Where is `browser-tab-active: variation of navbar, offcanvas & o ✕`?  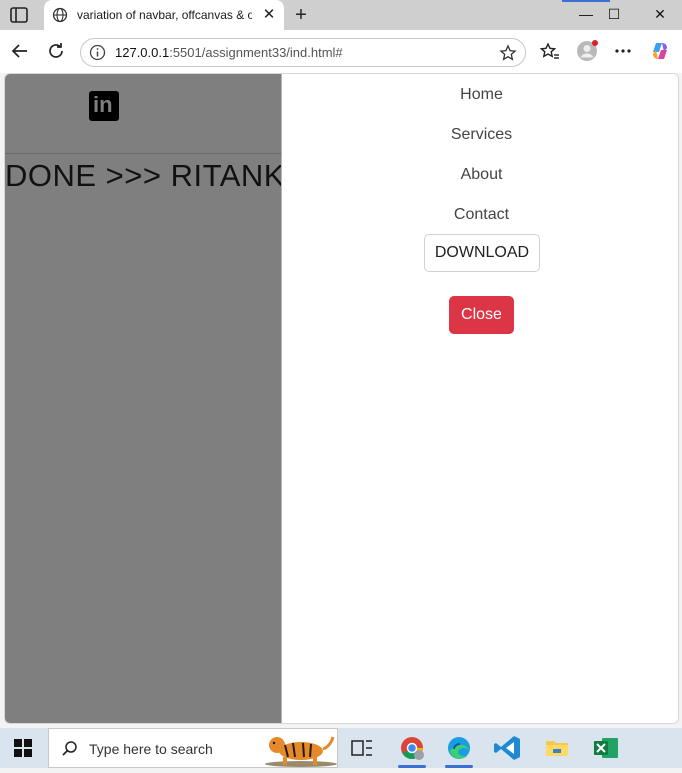 browser-tab-active: variation of navbar, offcanvas & o ✕ is located at coordinates (164, 15).